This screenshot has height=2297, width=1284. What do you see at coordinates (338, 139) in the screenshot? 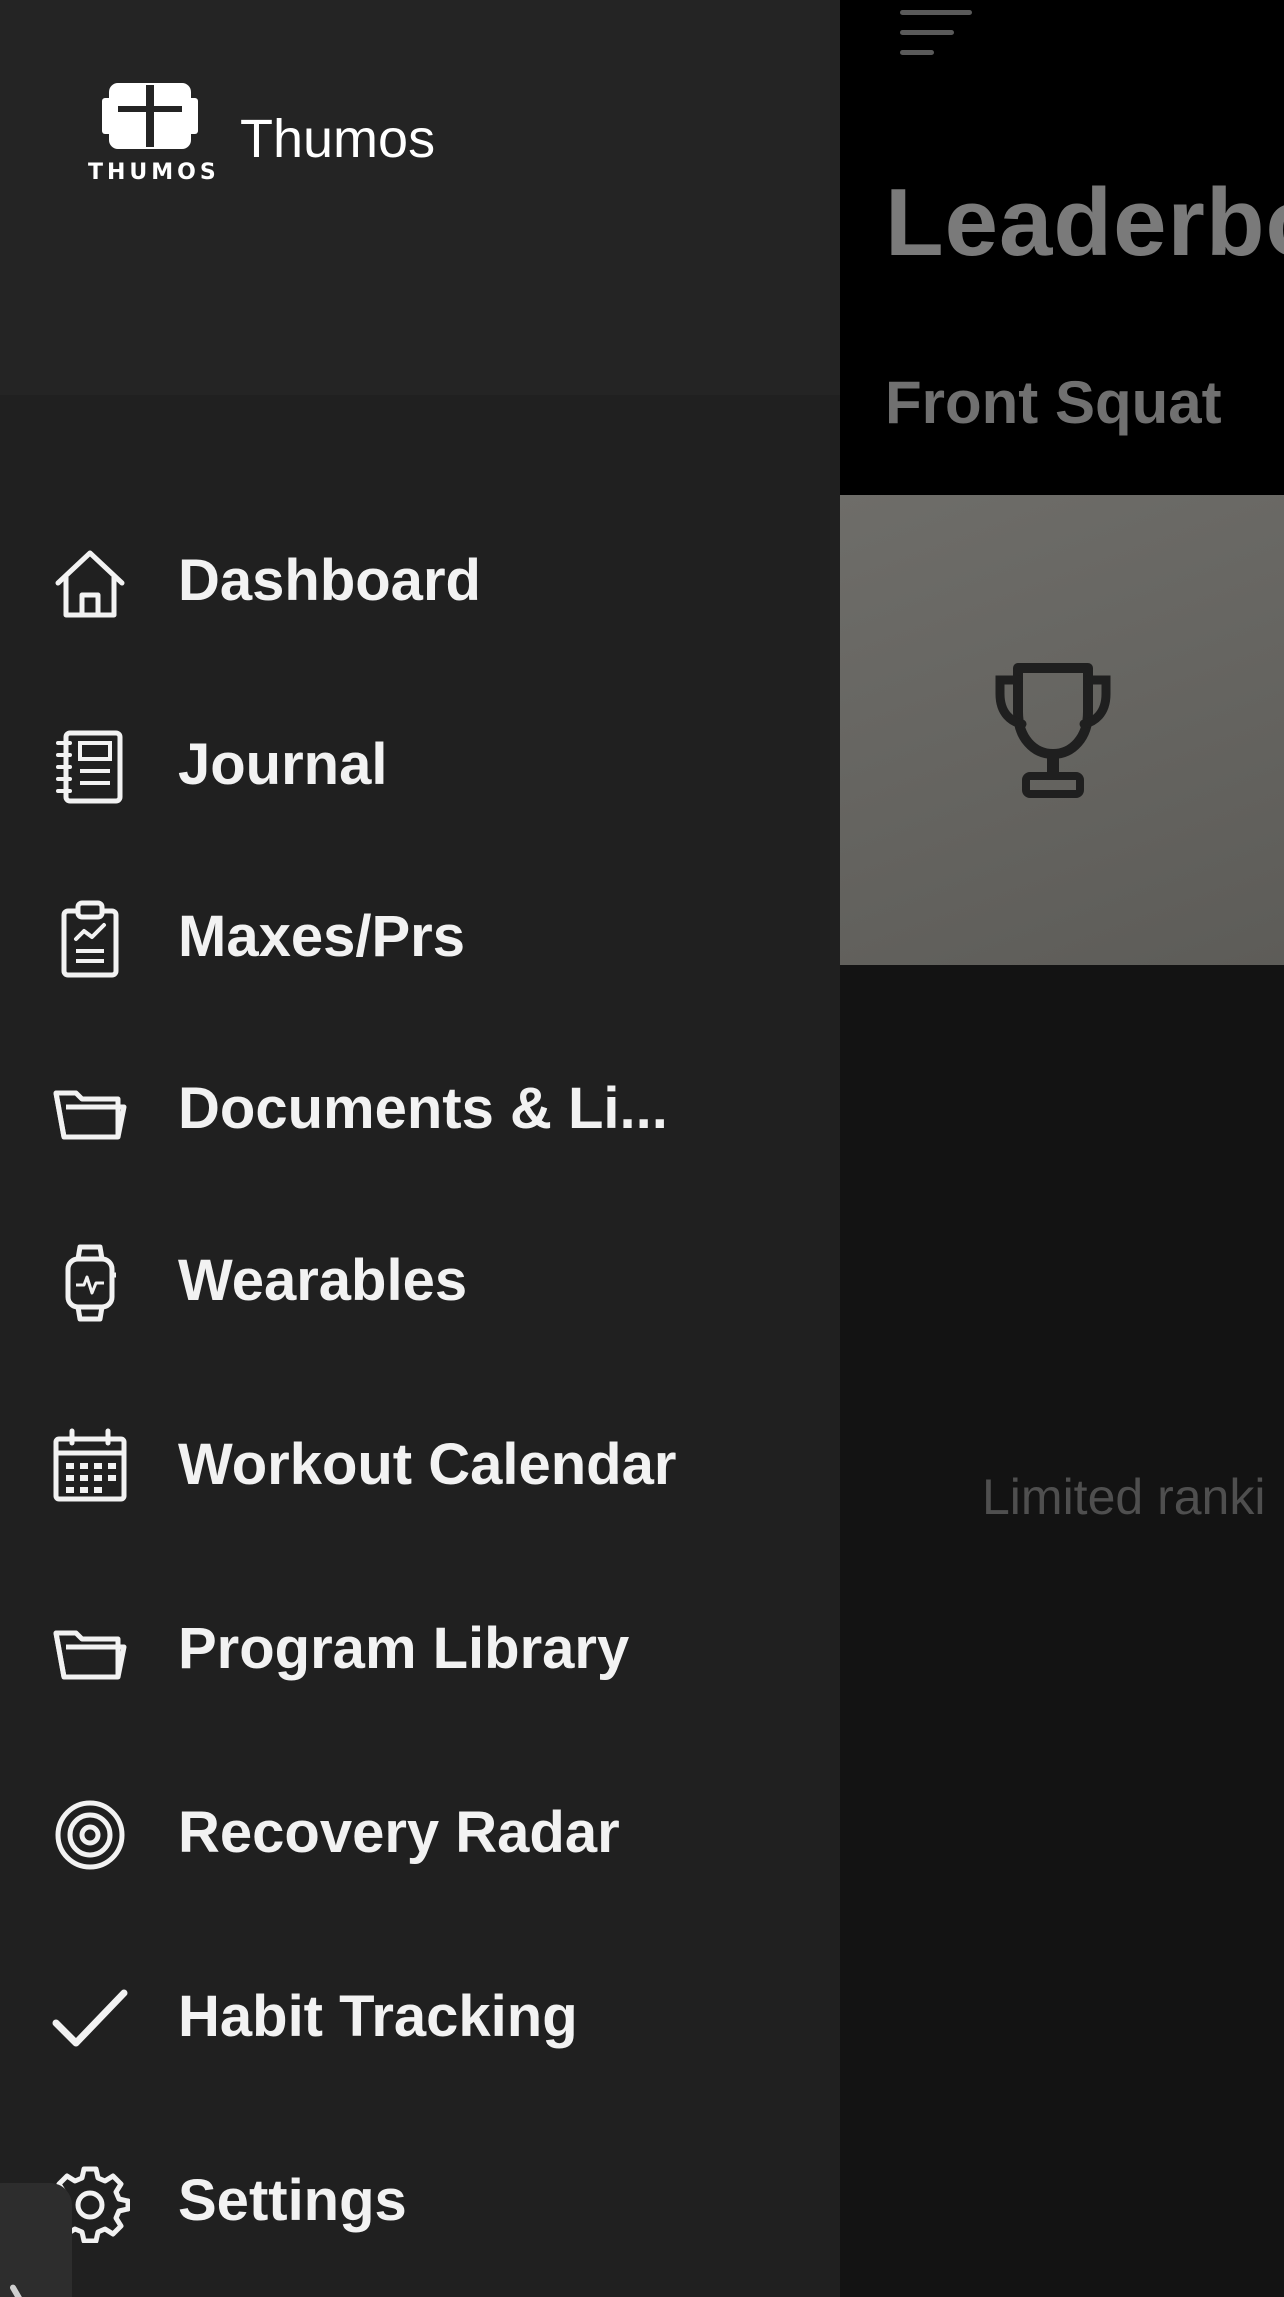
I see `app-name: Thumos` at bounding box center [338, 139].